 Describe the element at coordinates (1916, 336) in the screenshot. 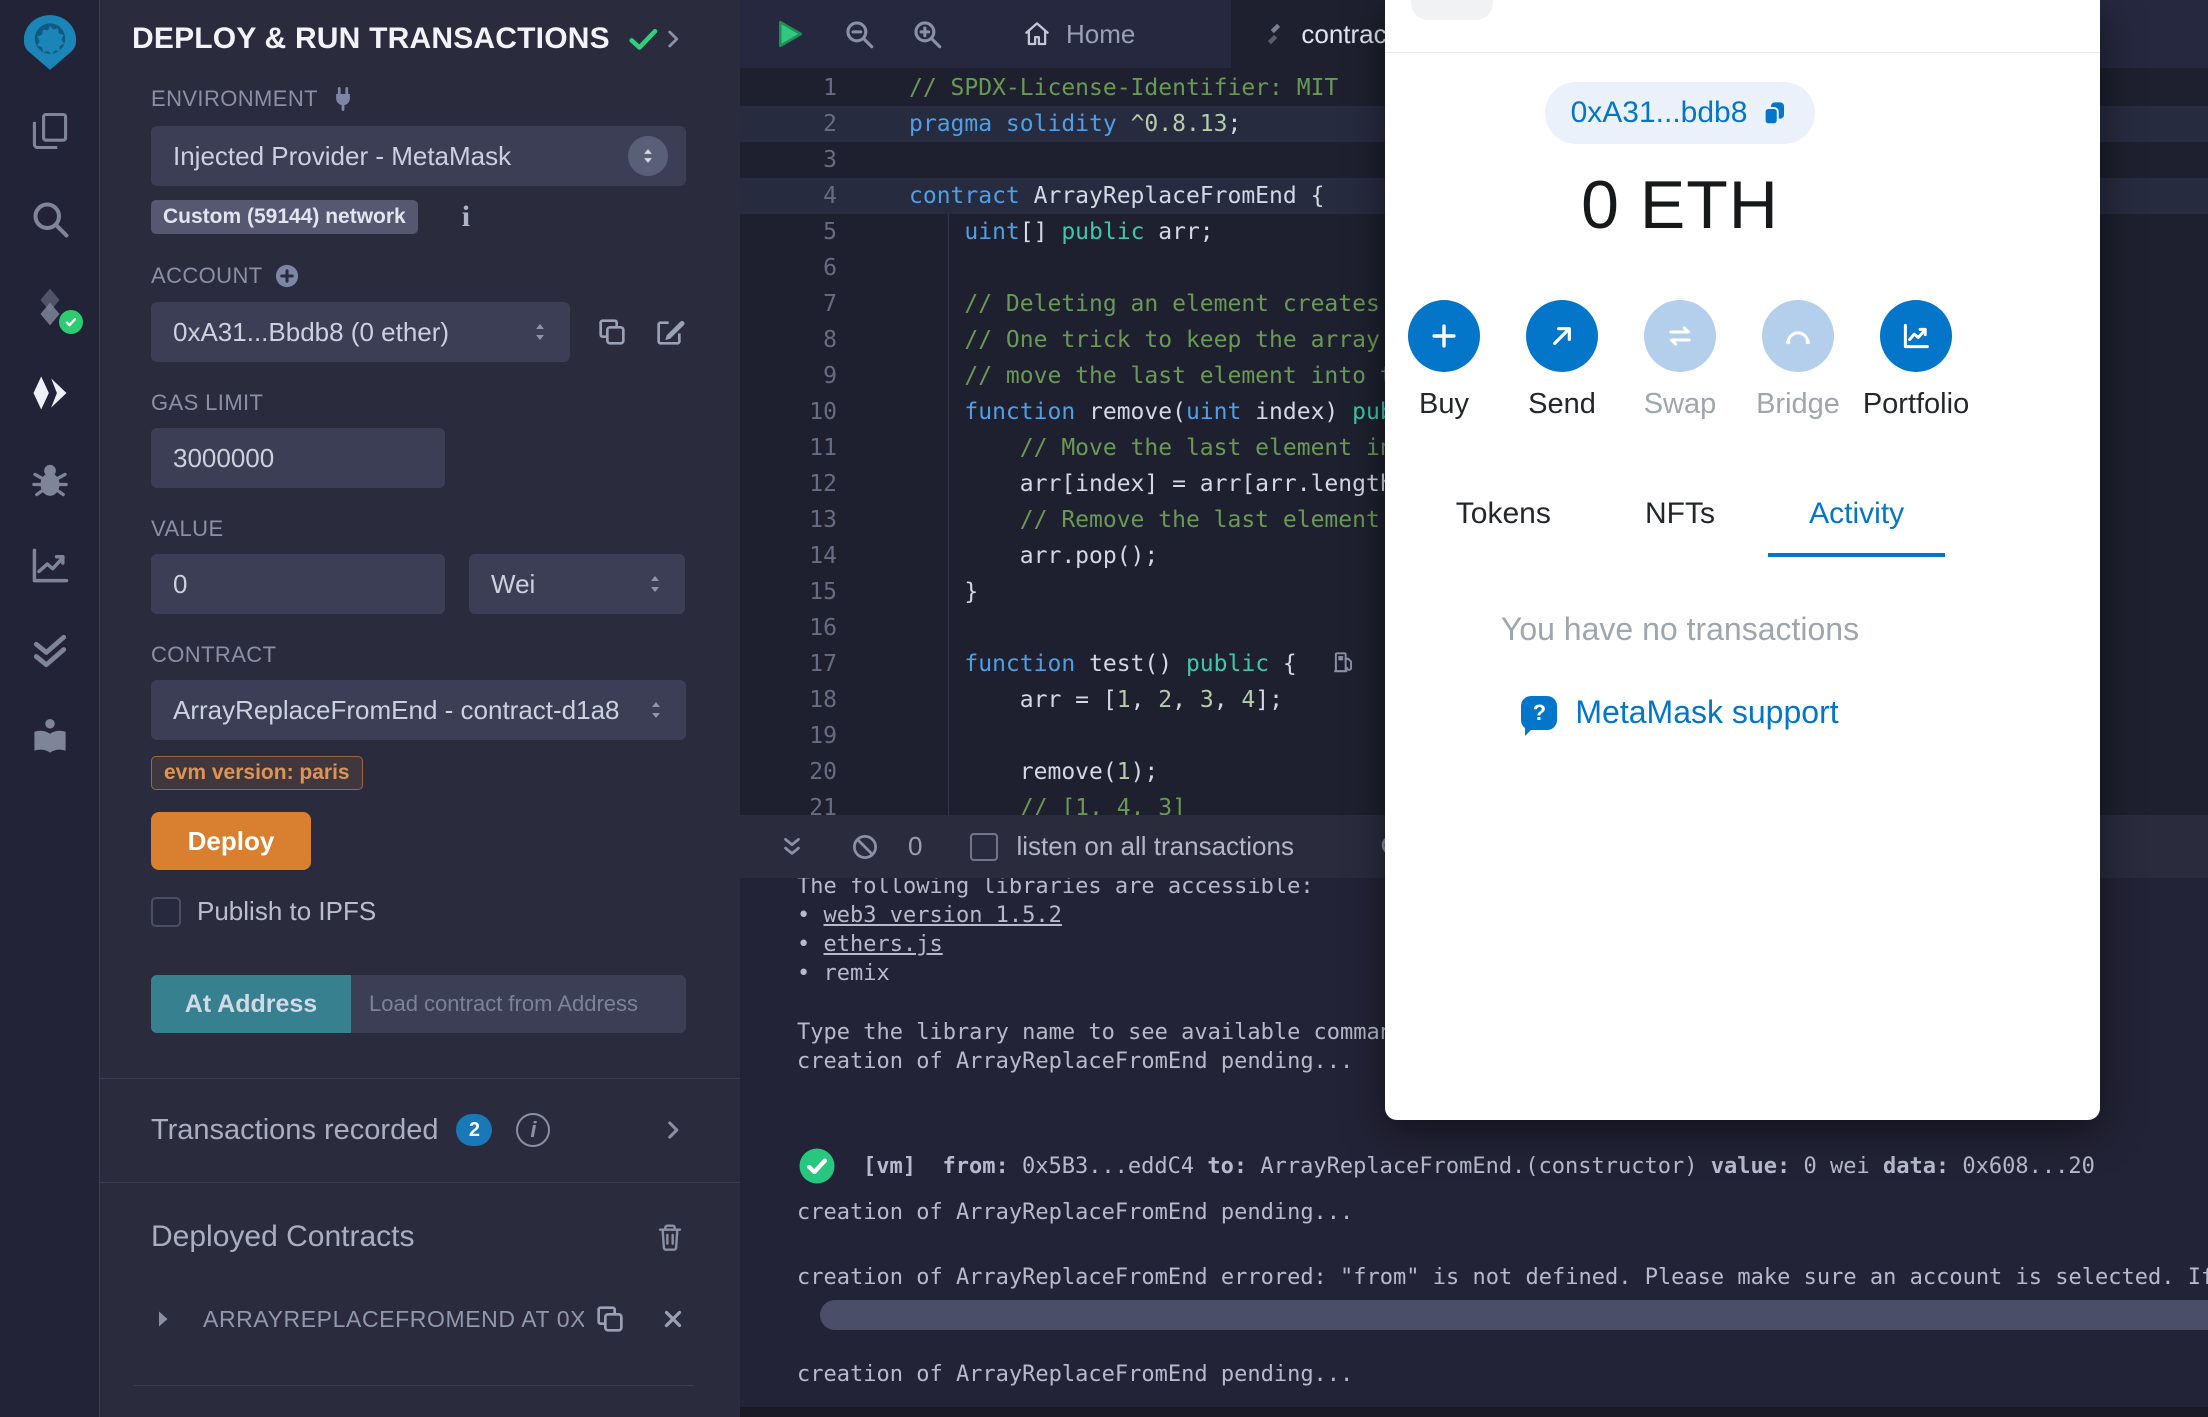

I see `mm-portfolio-icon` at that location.